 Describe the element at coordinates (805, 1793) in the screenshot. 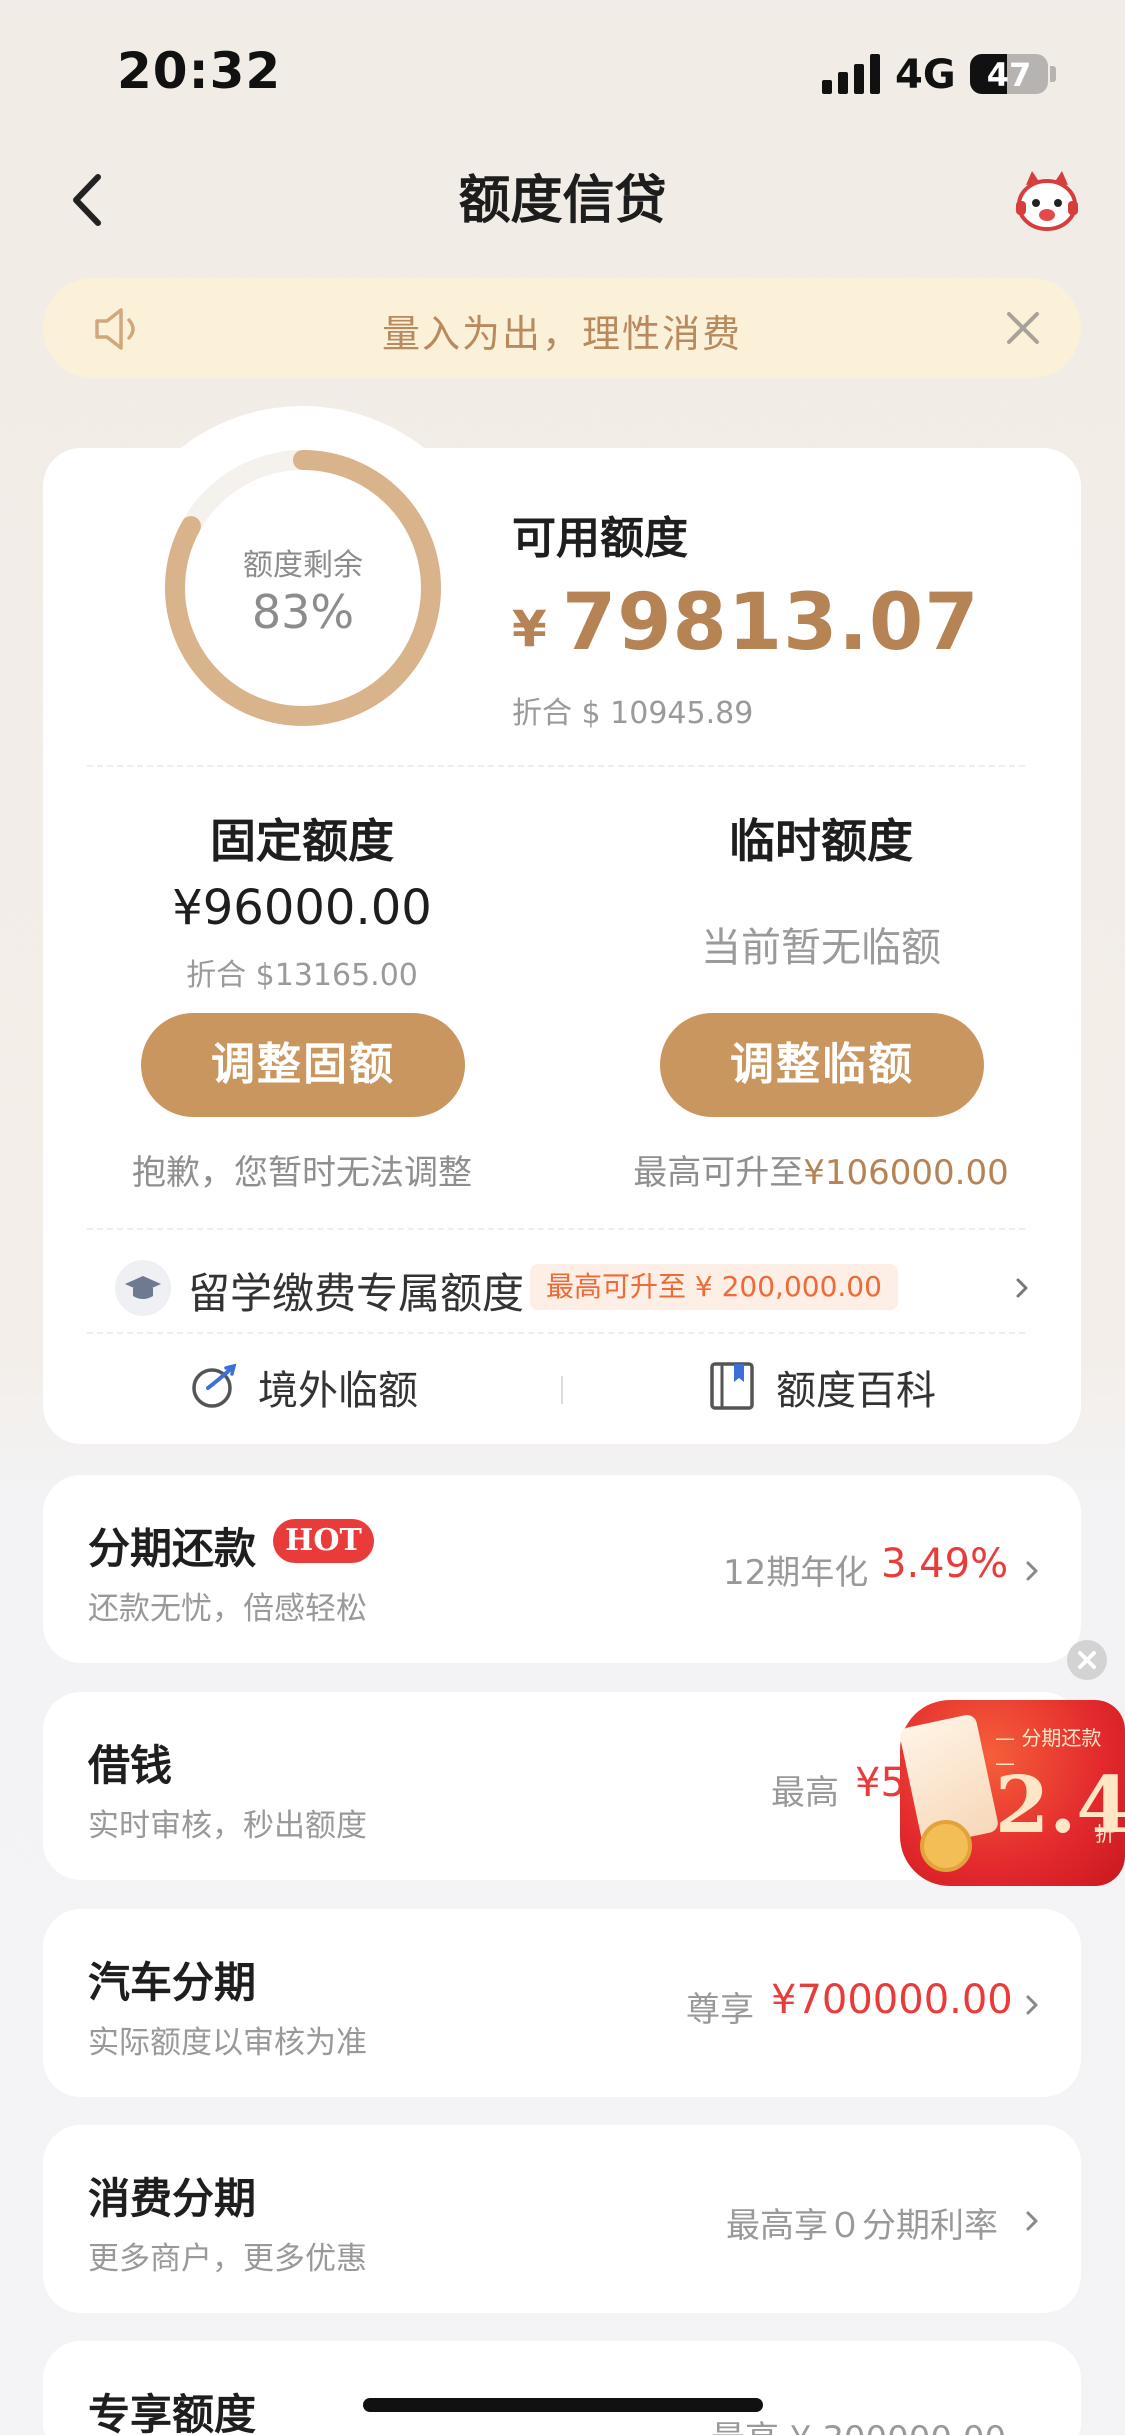

I see `list-item-right-label: 最高` at that location.